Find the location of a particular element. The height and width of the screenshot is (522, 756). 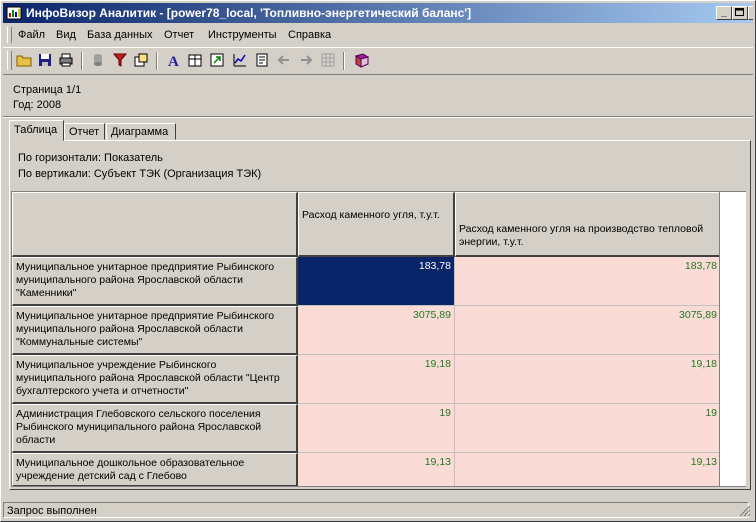

menubar-grip is located at coordinates (9, 35).